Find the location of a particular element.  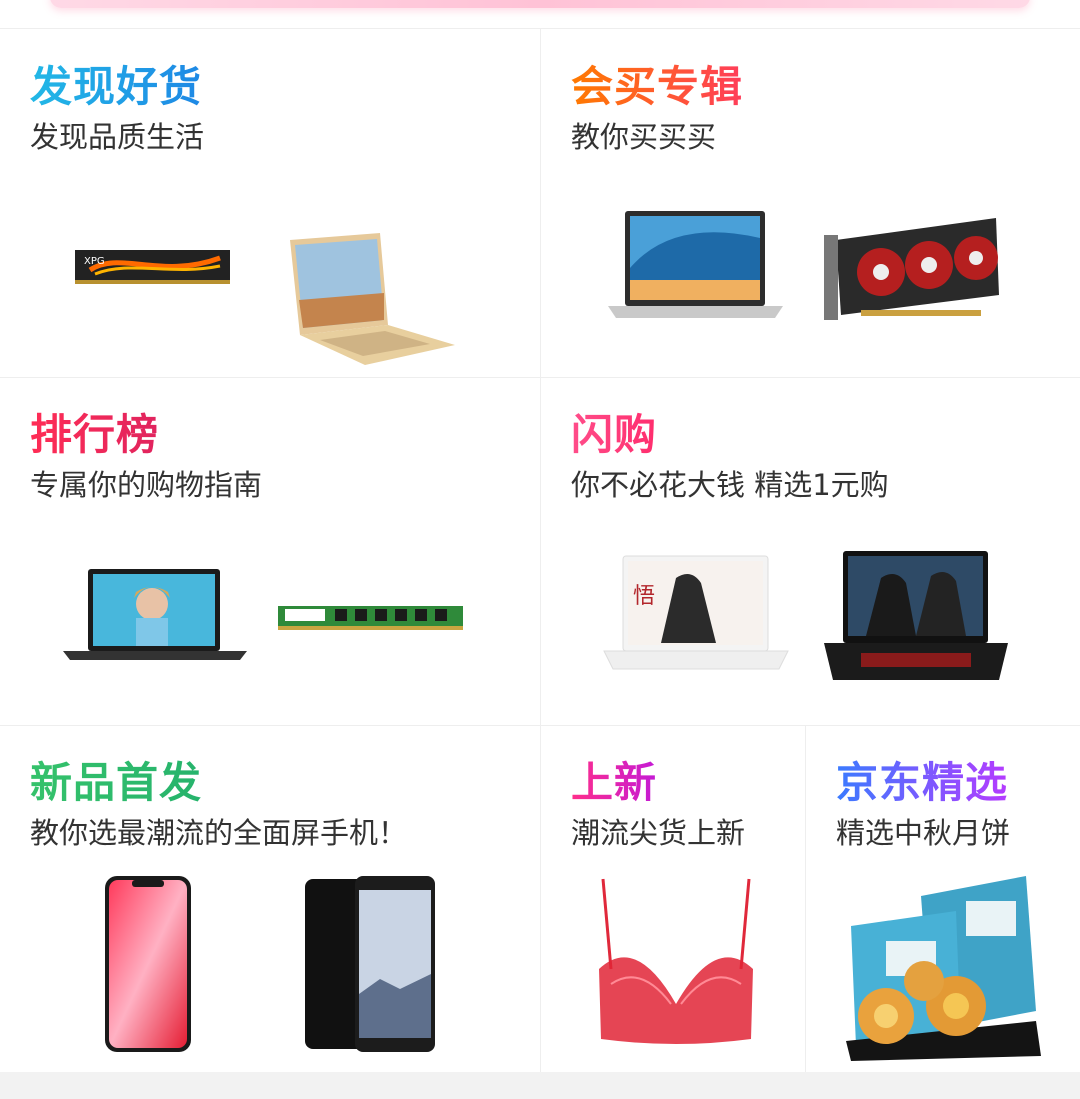

card-subtitle: 你不必花大钱 精选1元购 is located at coordinates (730, 485).